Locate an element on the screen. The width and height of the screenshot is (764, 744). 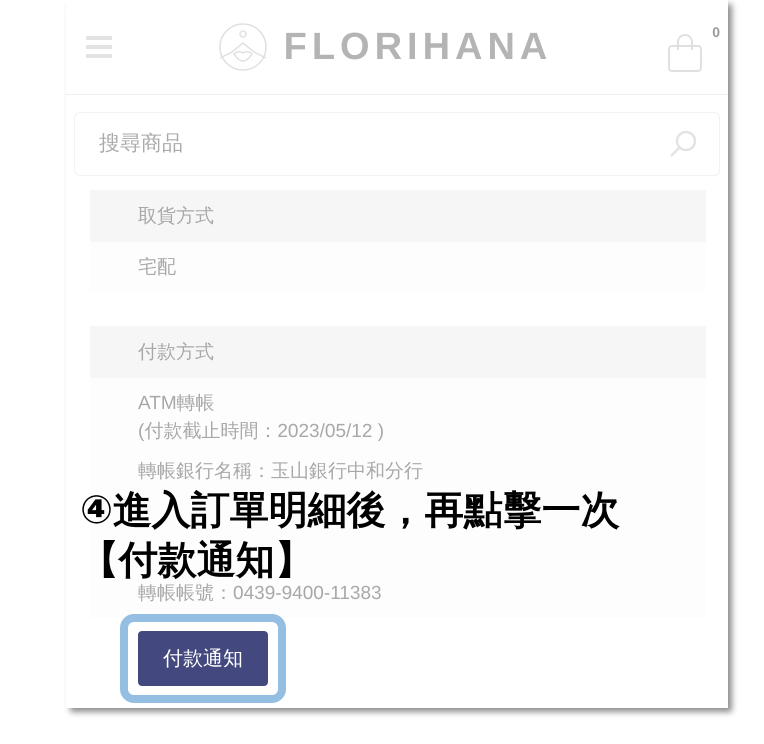
shopping-bag-icon is located at coordinates (685, 53).